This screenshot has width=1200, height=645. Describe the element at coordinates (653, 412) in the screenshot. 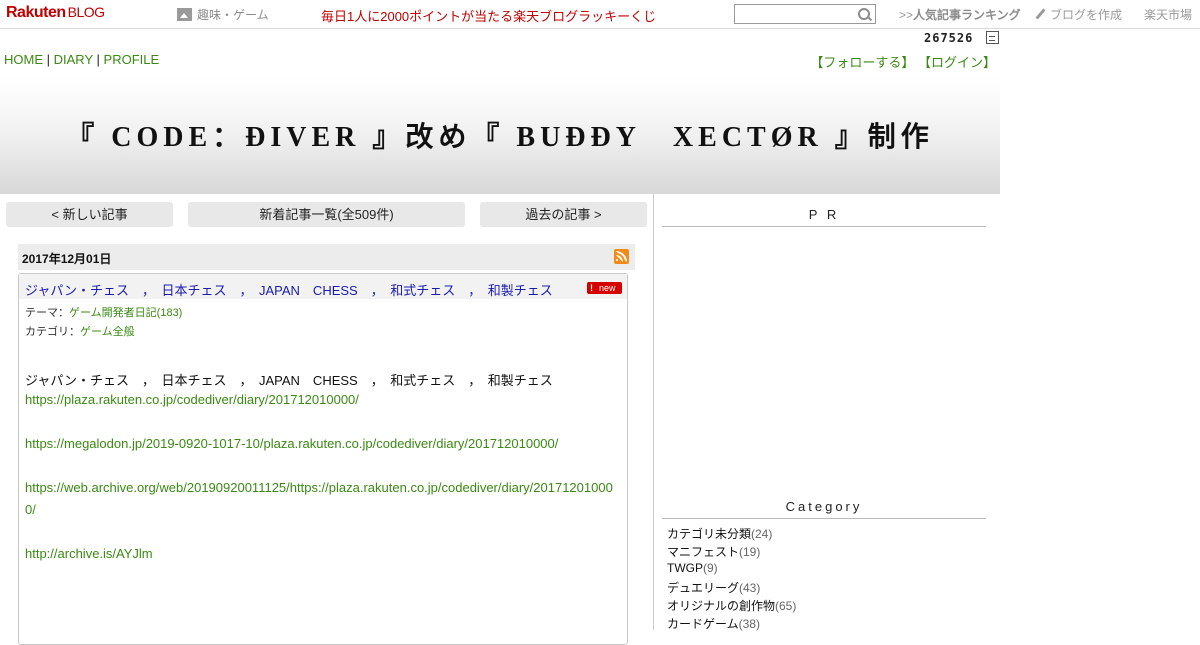

I see `column-divider` at that location.